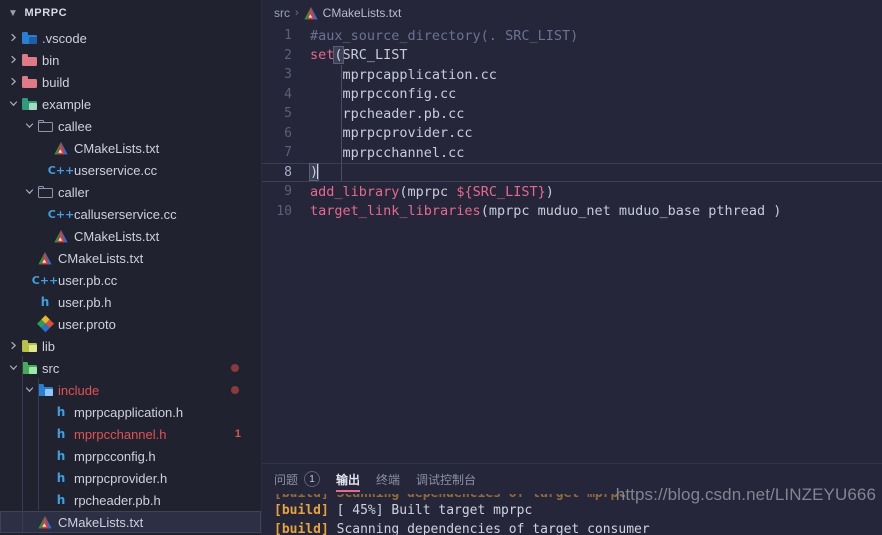 This screenshot has width=882, height=535. What do you see at coordinates (130, 412) in the screenshot?
I see `tree-file-mprpcapplication-h: h mprpcapplication.h` at bounding box center [130, 412].